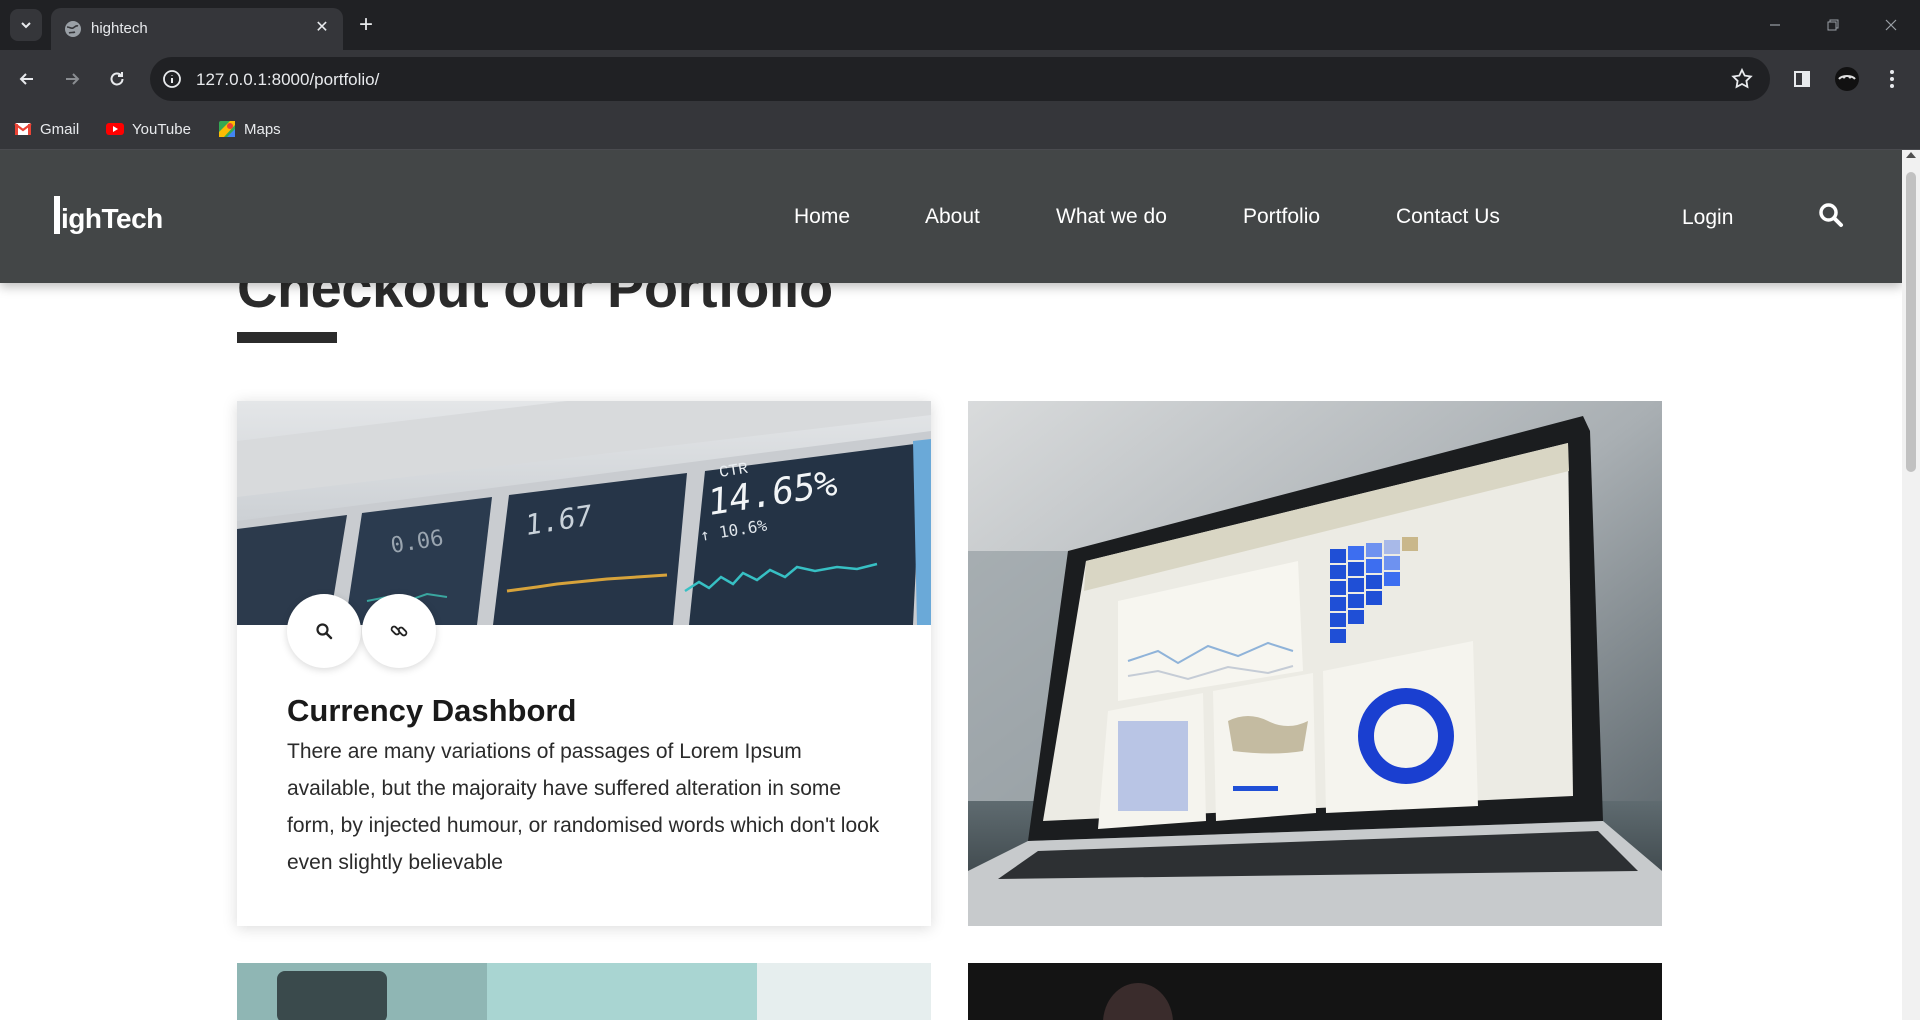 The width and height of the screenshot is (1920, 1020). What do you see at coordinates (1891, 25) in the screenshot?
I see `close-window-icon` at bounding box center [1891, 25].